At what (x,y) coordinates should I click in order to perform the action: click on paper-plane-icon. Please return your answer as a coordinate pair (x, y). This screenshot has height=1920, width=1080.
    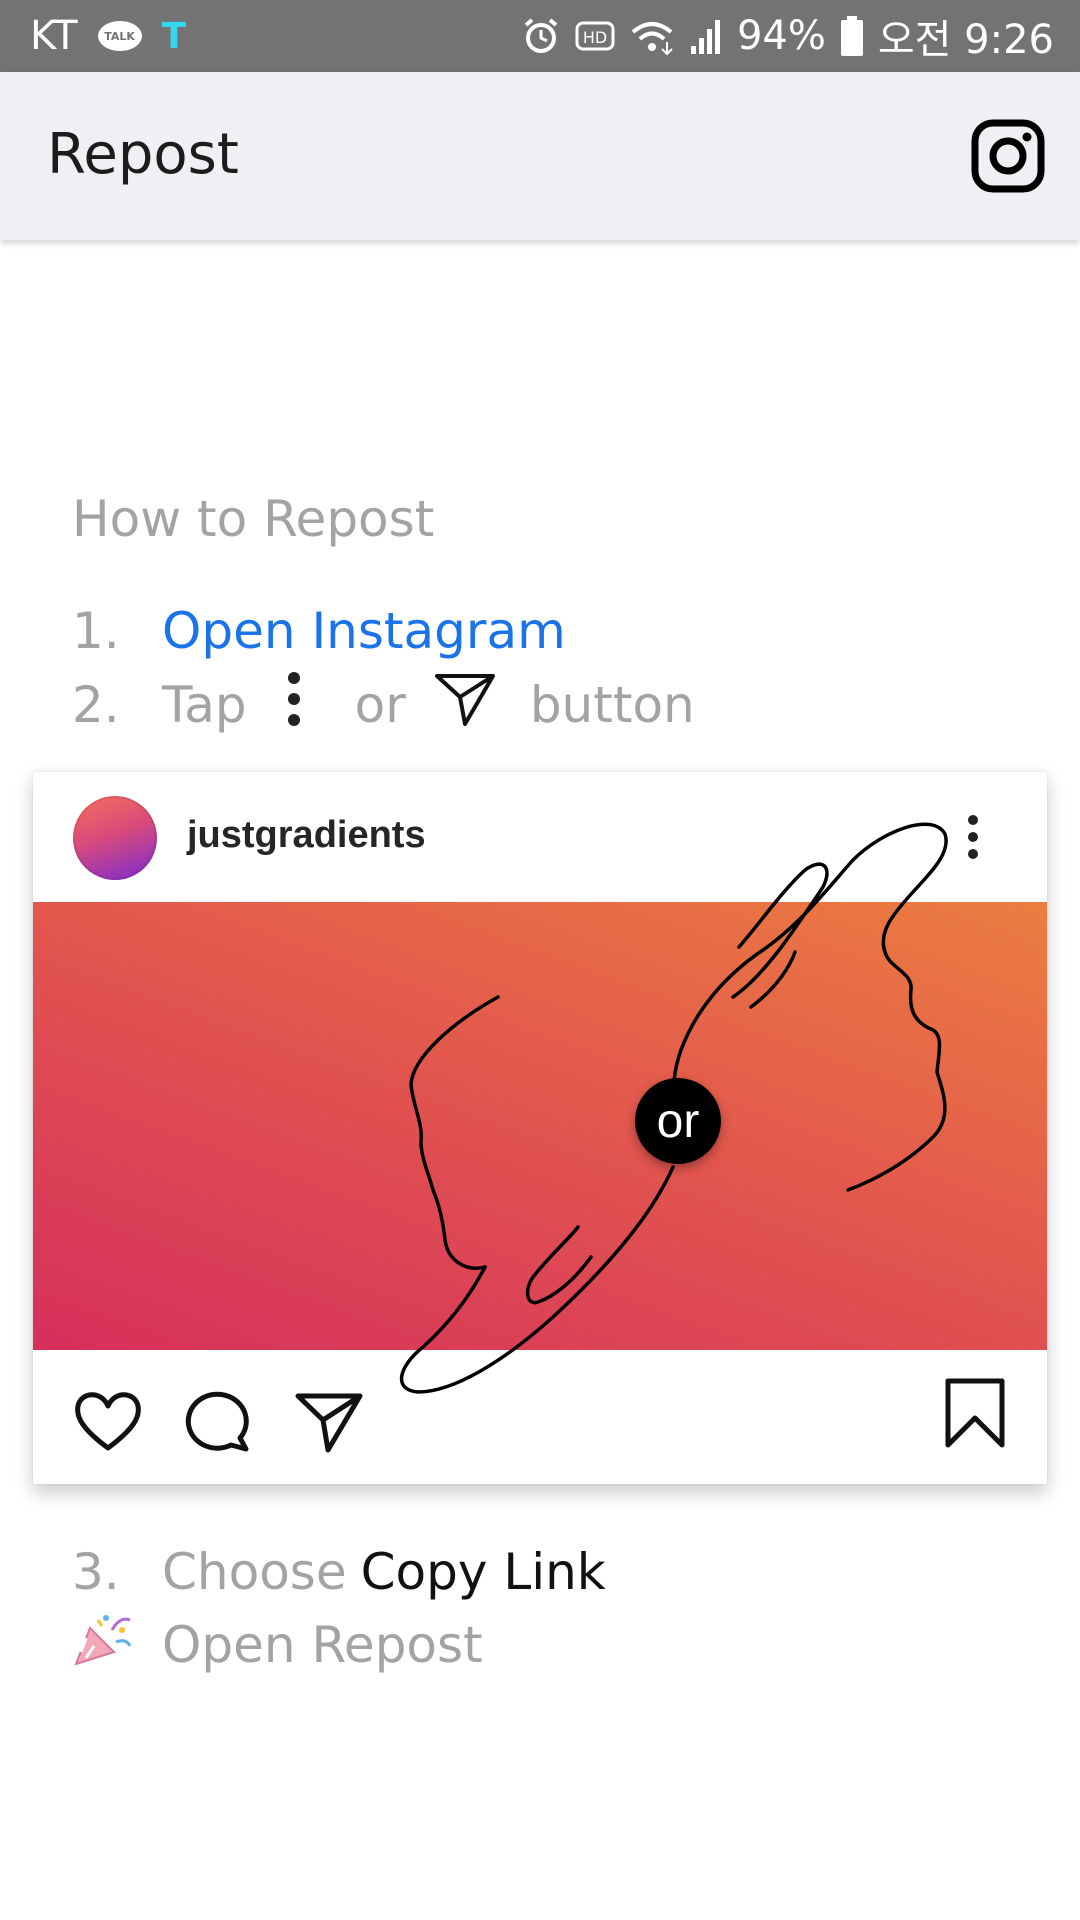
    Looking at the image, I should click on (465, 705).